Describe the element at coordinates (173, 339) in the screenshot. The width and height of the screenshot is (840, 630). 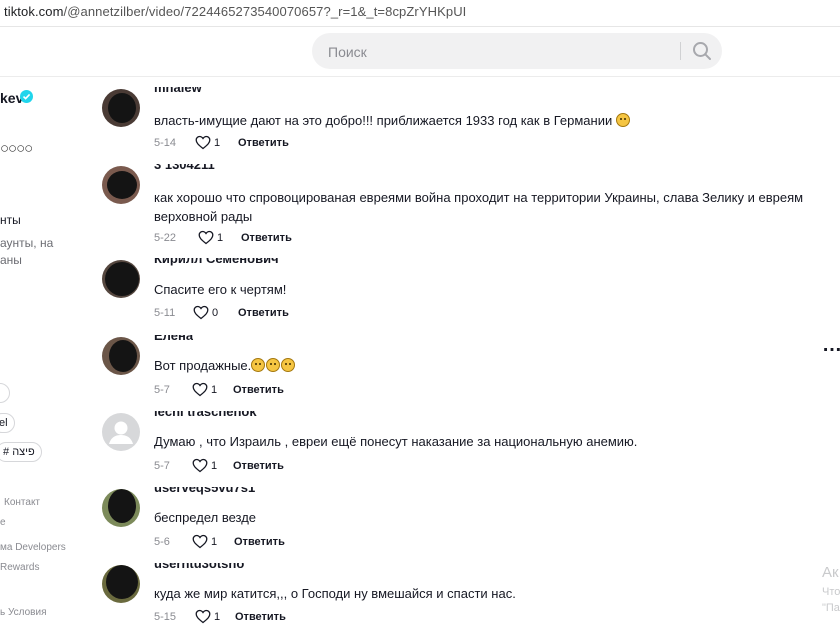
I see `comment-username: Елена` at that location.